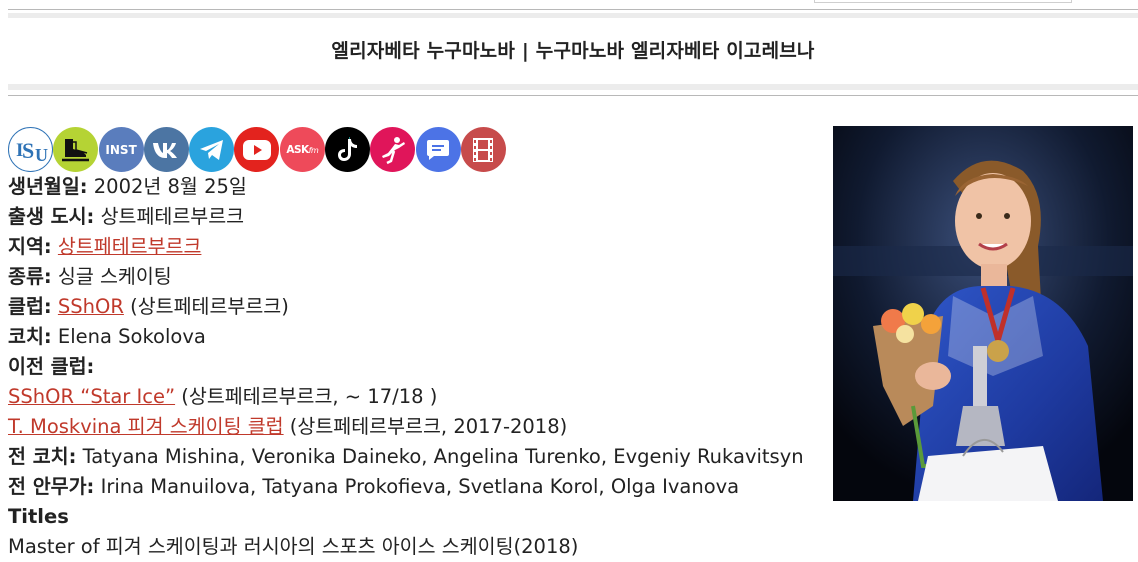 This screenshot has width=1138, height=562. I want to click on header-band-top, so click(573, 15).